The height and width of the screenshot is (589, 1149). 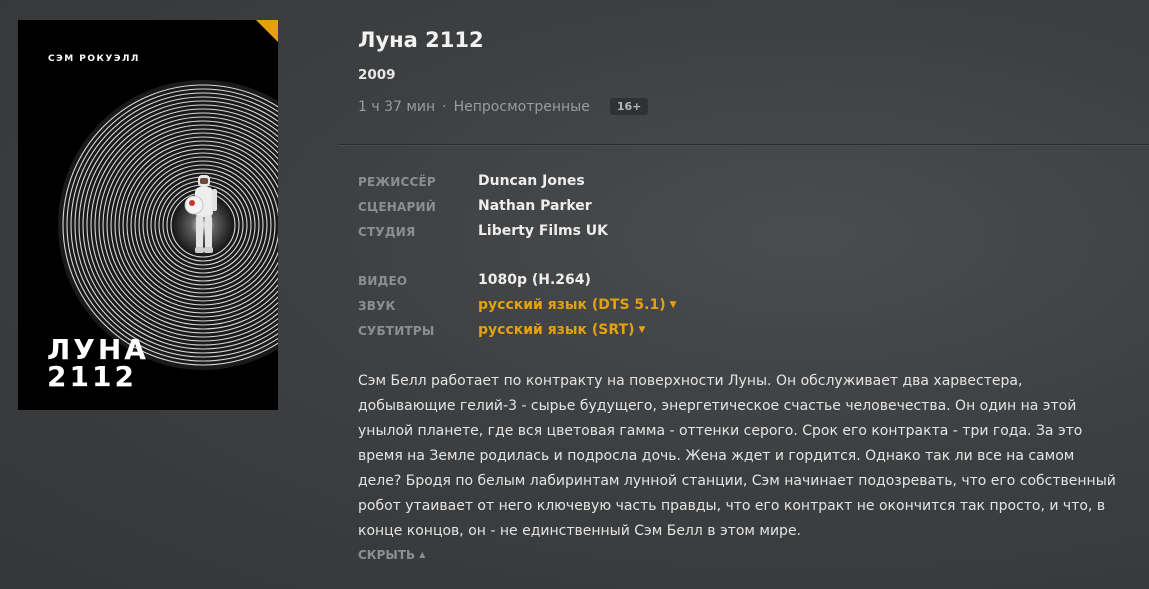 What do you see at coordinates (629, 106) in the screenshot?
I see `content-rating-badge: 16+` at bounding box center [629, 106].